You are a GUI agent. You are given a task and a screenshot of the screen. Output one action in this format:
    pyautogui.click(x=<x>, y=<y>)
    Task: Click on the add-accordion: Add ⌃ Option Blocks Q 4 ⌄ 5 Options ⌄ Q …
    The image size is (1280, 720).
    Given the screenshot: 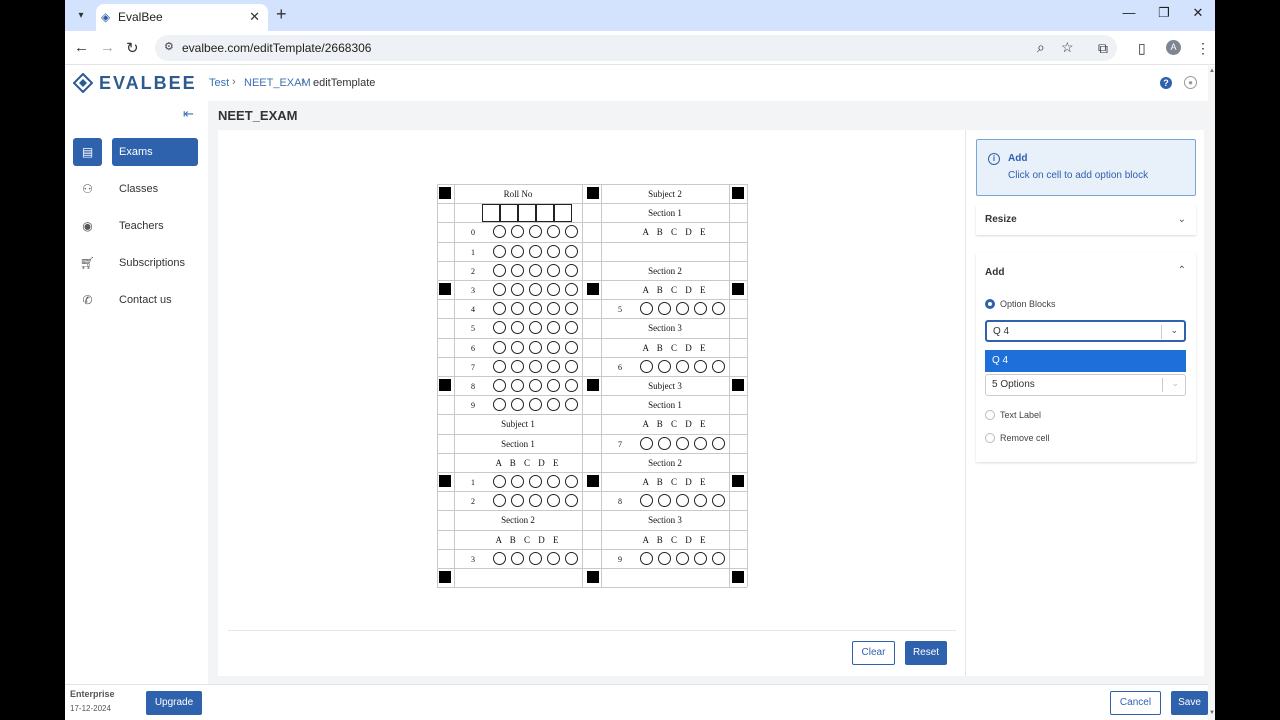 What is the action you would take?
    pyautogui.click(x=1086, y=357)
    